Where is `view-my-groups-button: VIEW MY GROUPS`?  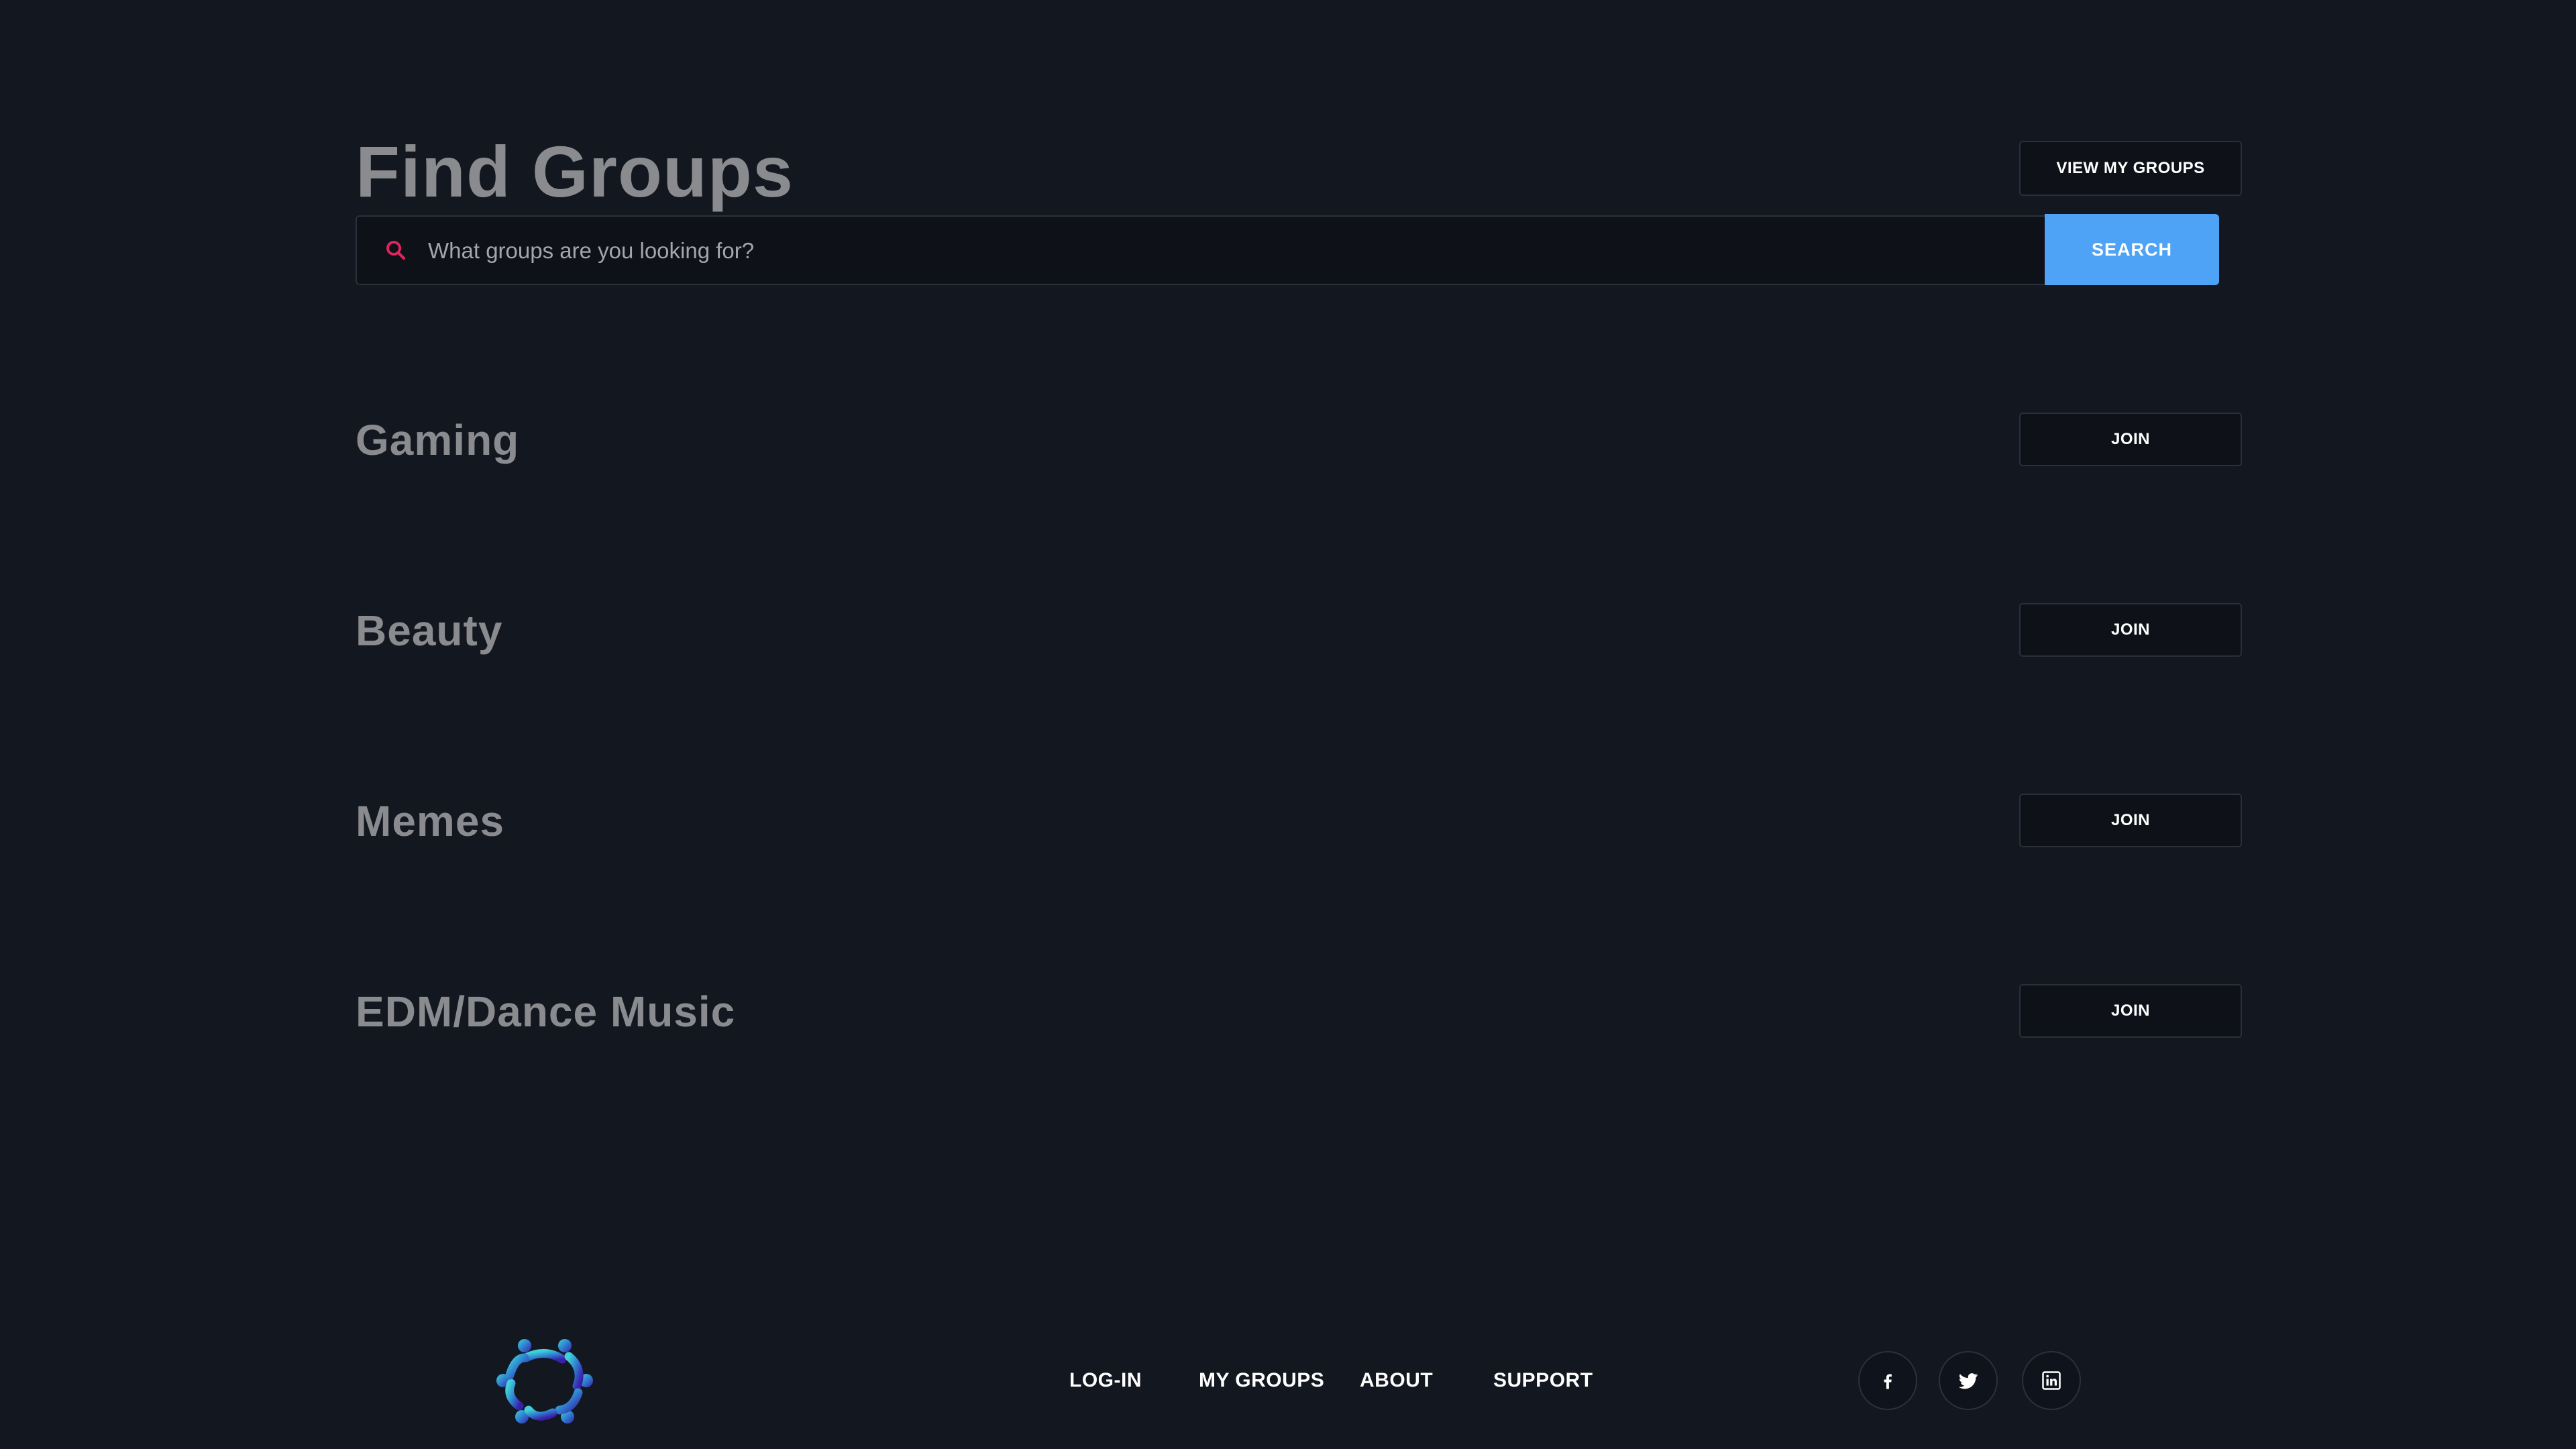
view-my-groups-button: VIEW MY GROUPS is located at coordinates (2130, 168).